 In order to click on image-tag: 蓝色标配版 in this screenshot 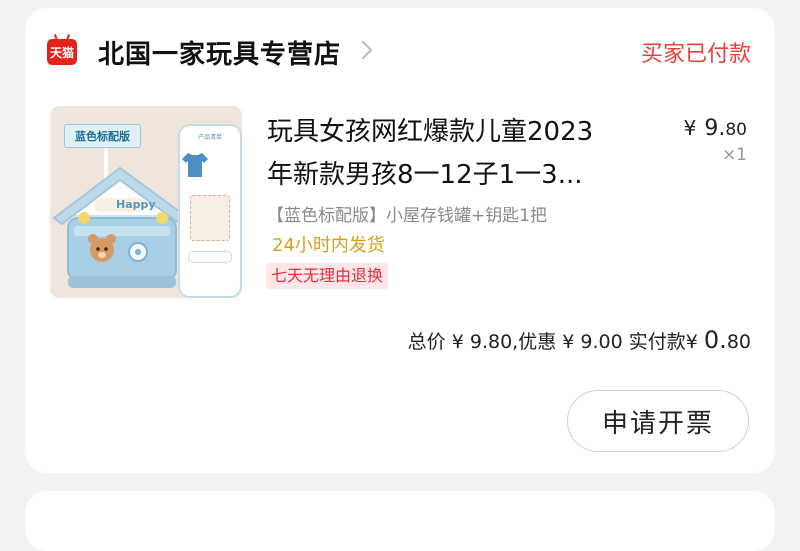, I will do `click(102, 136)`.